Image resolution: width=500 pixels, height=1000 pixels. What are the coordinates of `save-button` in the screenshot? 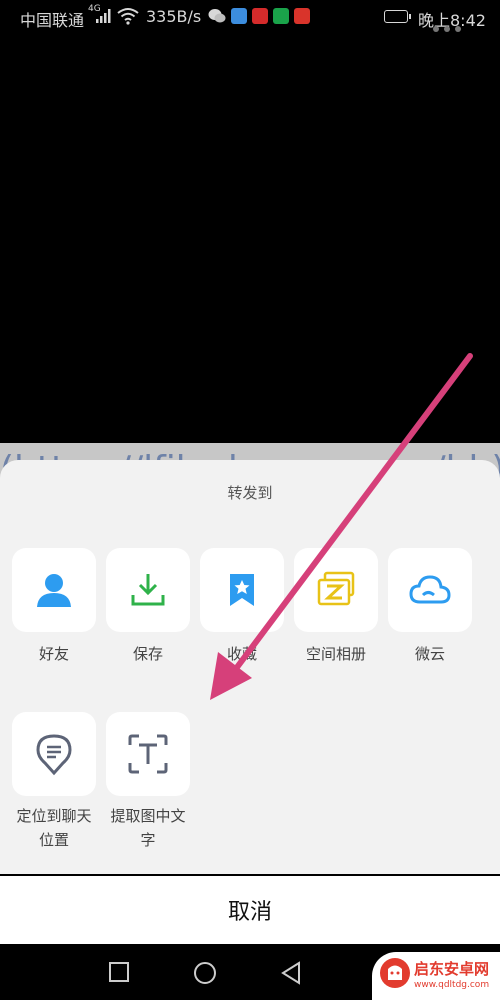 It's located at (148, 590).